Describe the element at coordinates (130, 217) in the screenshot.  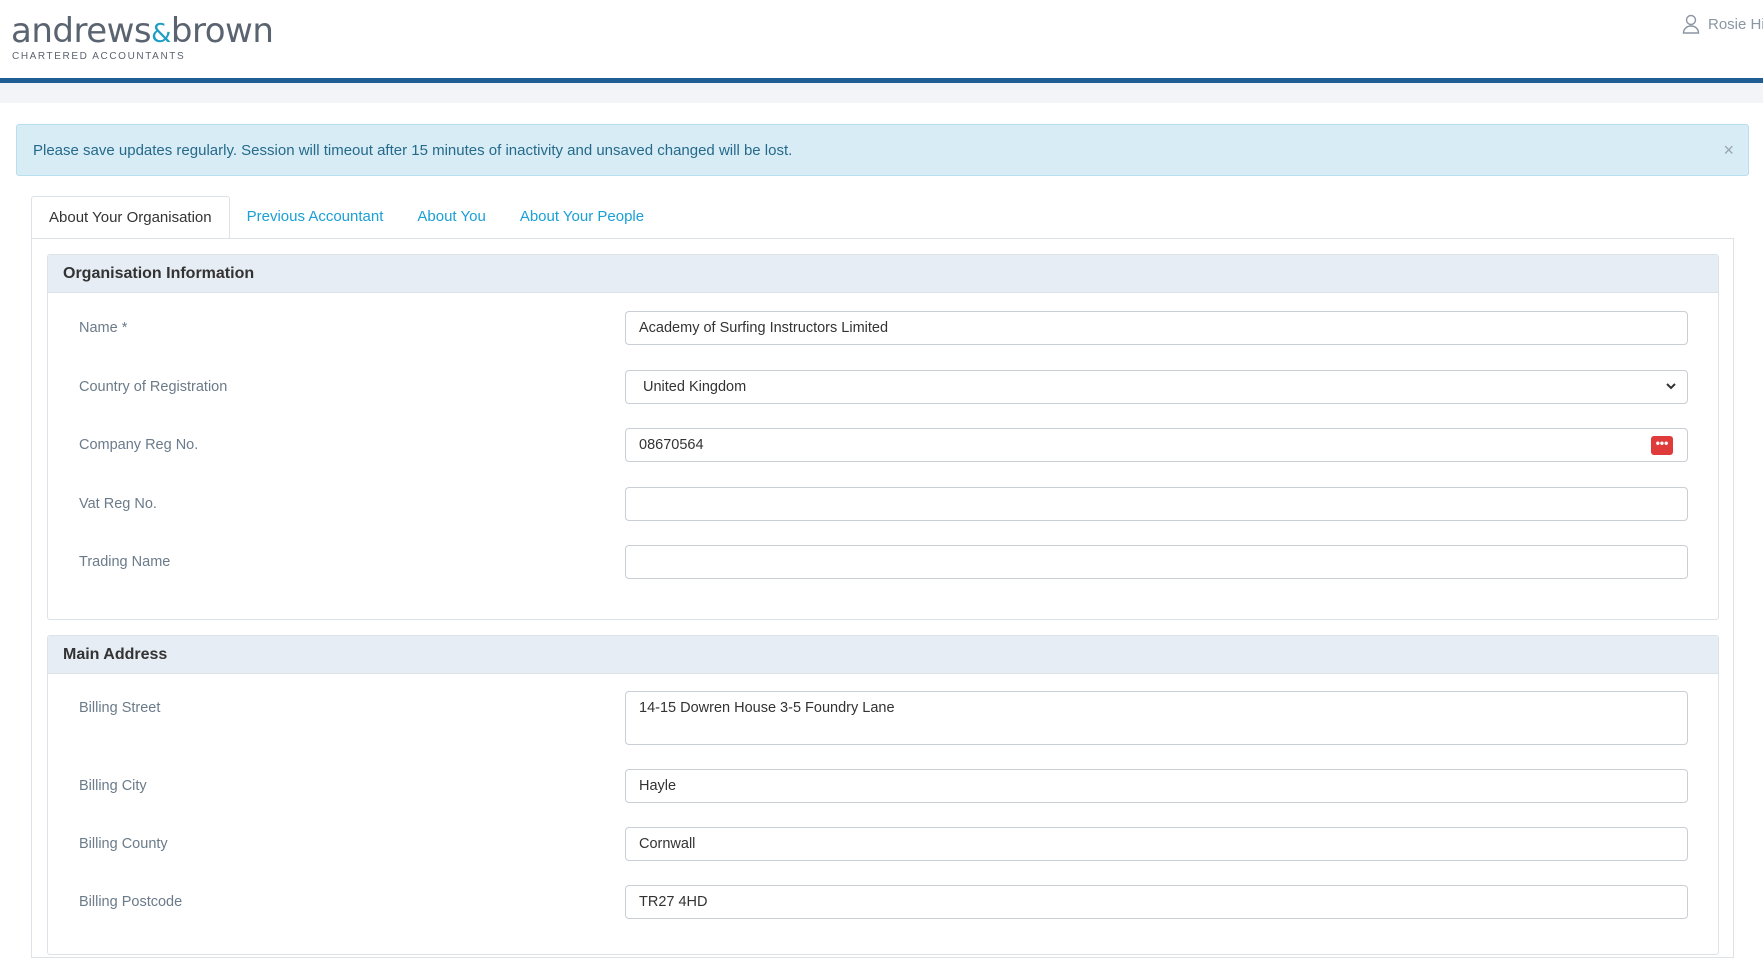
I see `tab-about-your-organisation: About Your Organisation` at that location.